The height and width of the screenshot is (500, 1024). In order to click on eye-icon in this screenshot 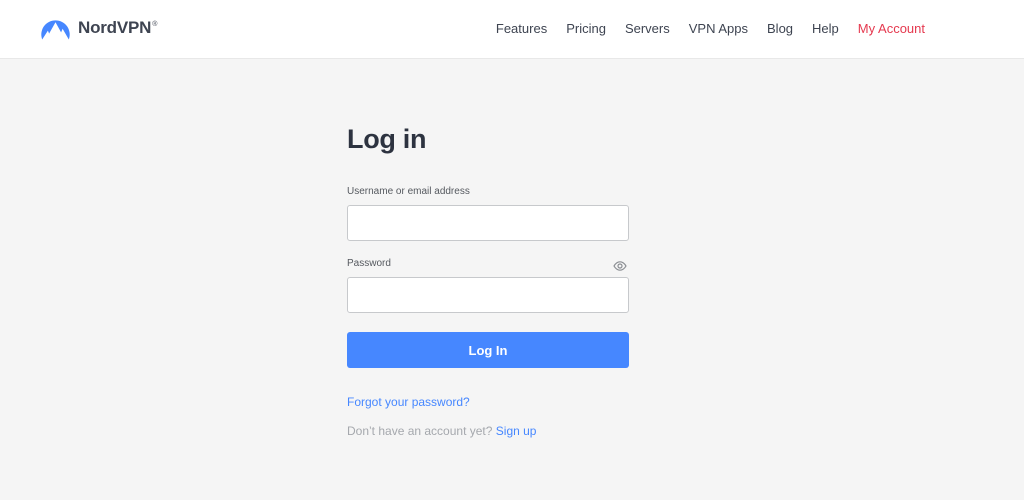, I will do `click(620, 264)`.